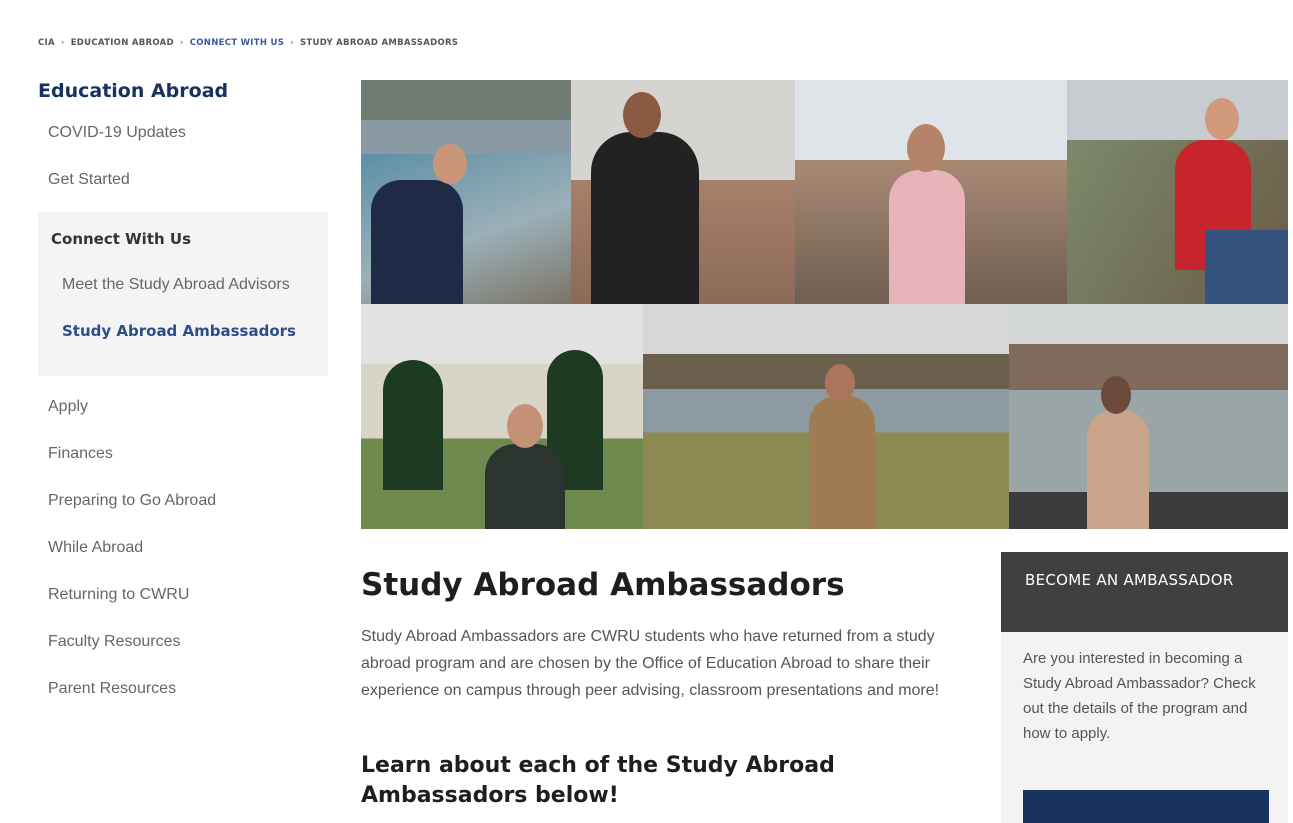 The image size is (1293, 823). What do you see at coordinates (183, 556) in the screenshot?
I see `sidebar-item-while-abroad: While Abroad` at bounding box center [183, 556].